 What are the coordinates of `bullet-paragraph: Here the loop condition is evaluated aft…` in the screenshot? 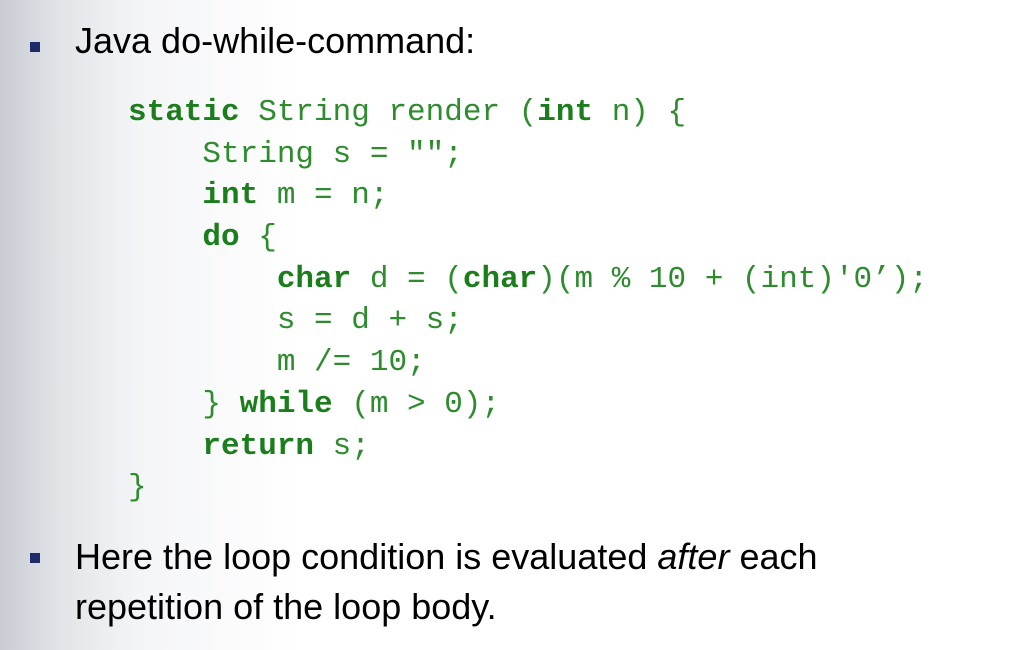 It's located at (525, 582).